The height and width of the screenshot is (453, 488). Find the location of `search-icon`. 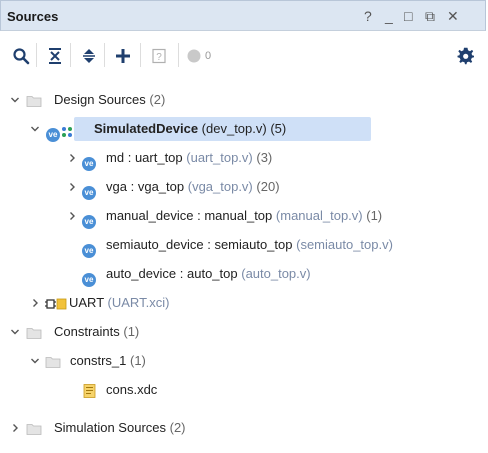

search-icon is located at coordinates (21, 56).